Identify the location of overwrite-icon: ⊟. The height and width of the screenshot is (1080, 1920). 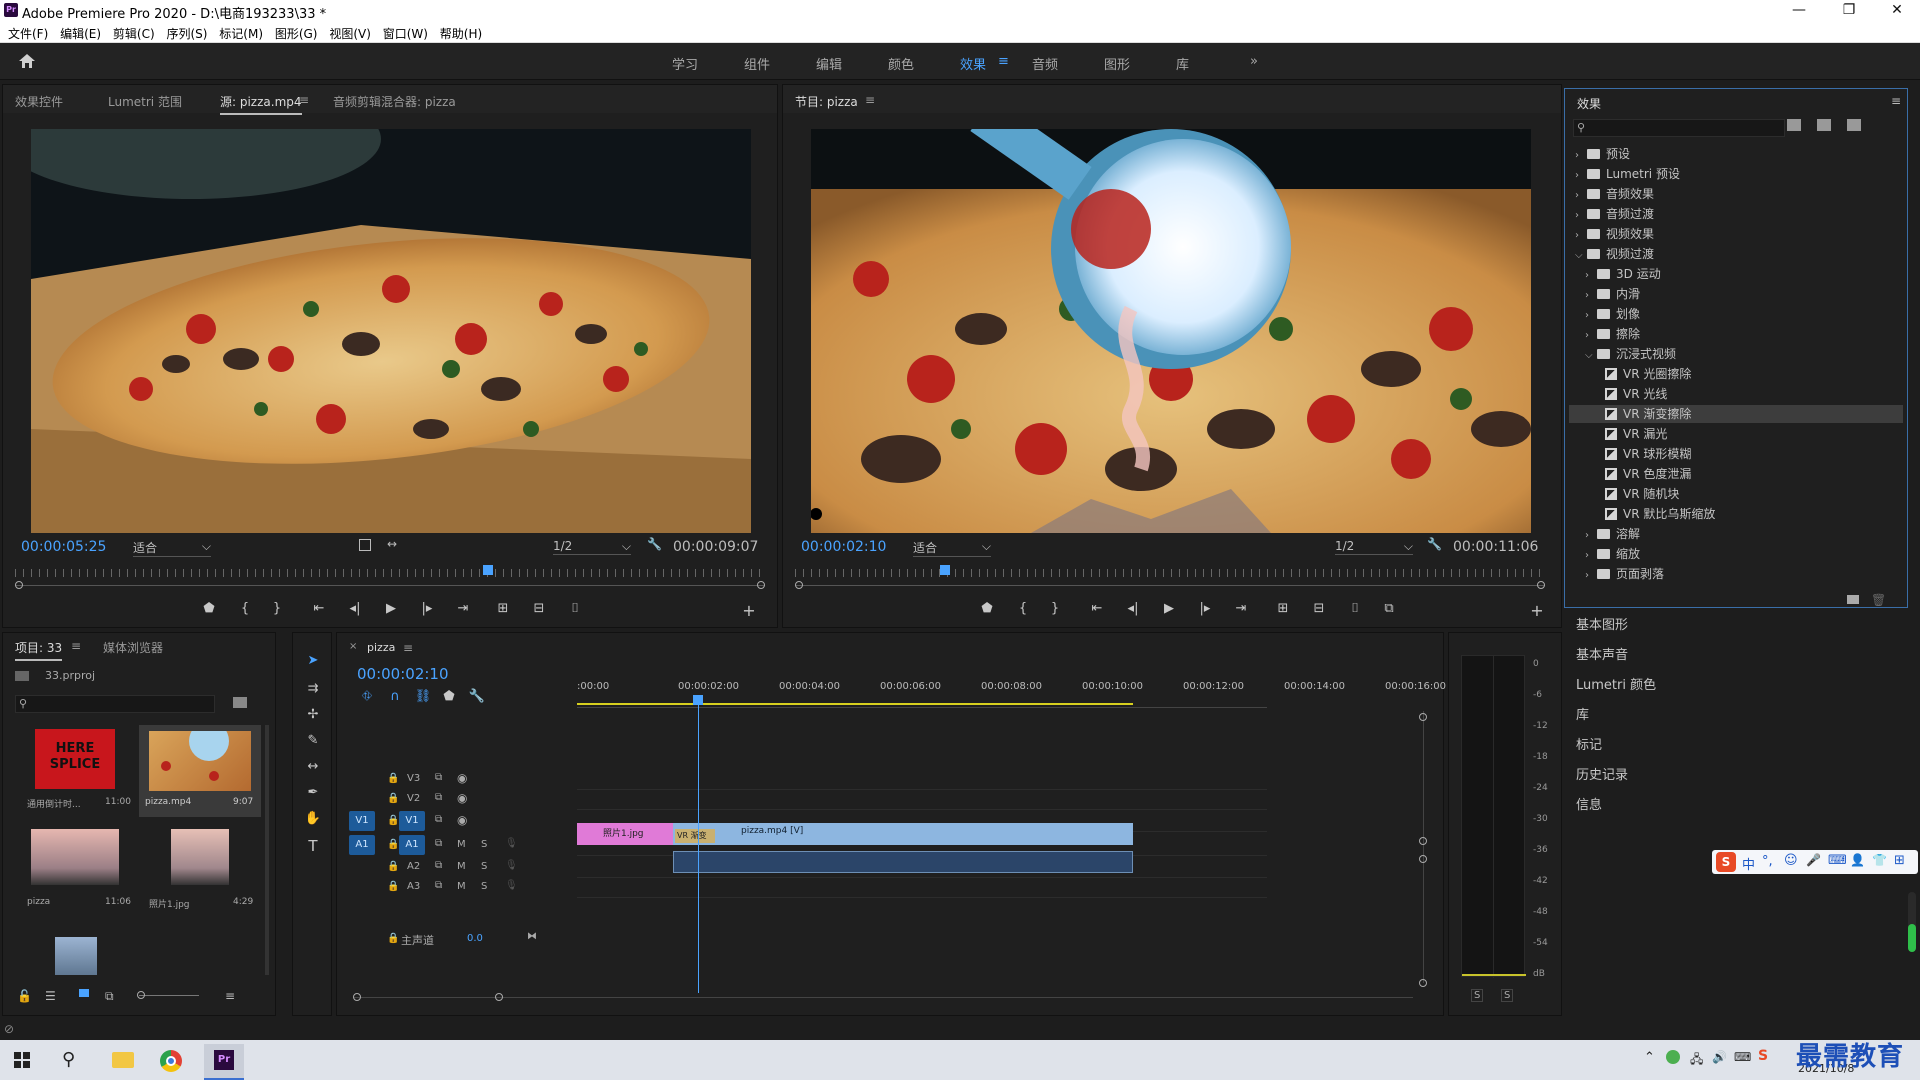
(539, 608).